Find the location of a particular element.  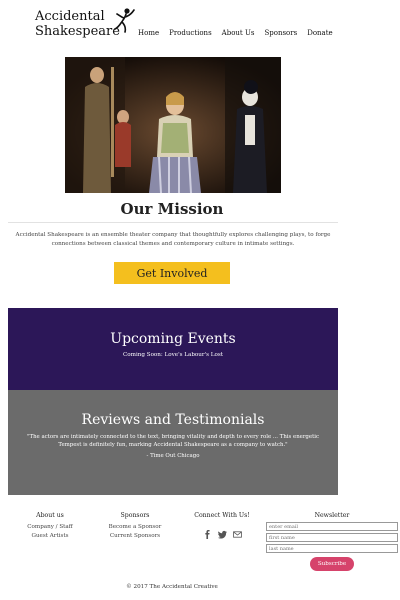

footer-about-column: About us Company / Staff Guest Artists is located at coordinates (50, 527).